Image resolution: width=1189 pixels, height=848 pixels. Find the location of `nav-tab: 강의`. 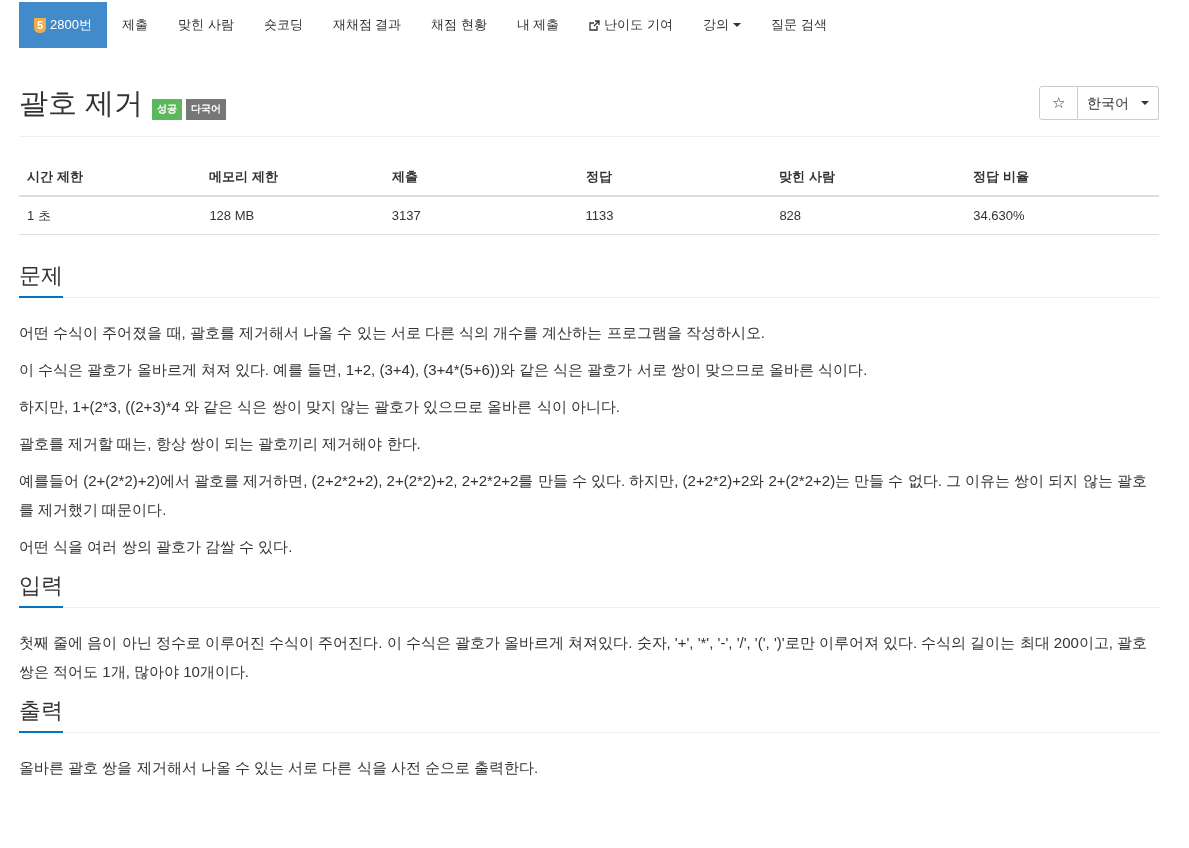

nav-tab: 강의 is located at coordinates (722, 25).